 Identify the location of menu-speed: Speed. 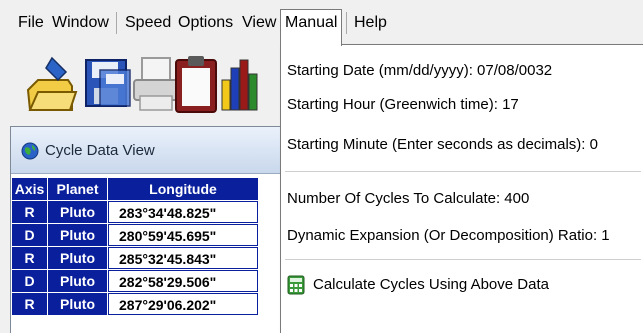
(148, 23).